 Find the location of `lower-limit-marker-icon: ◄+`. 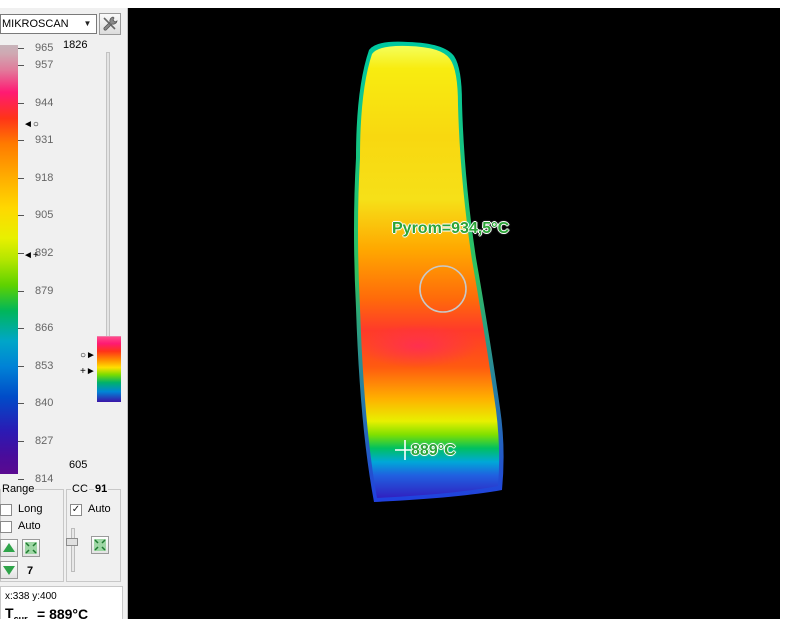

lower-limit-marker-icon: ◄+ is located at coordinates (31, 256).